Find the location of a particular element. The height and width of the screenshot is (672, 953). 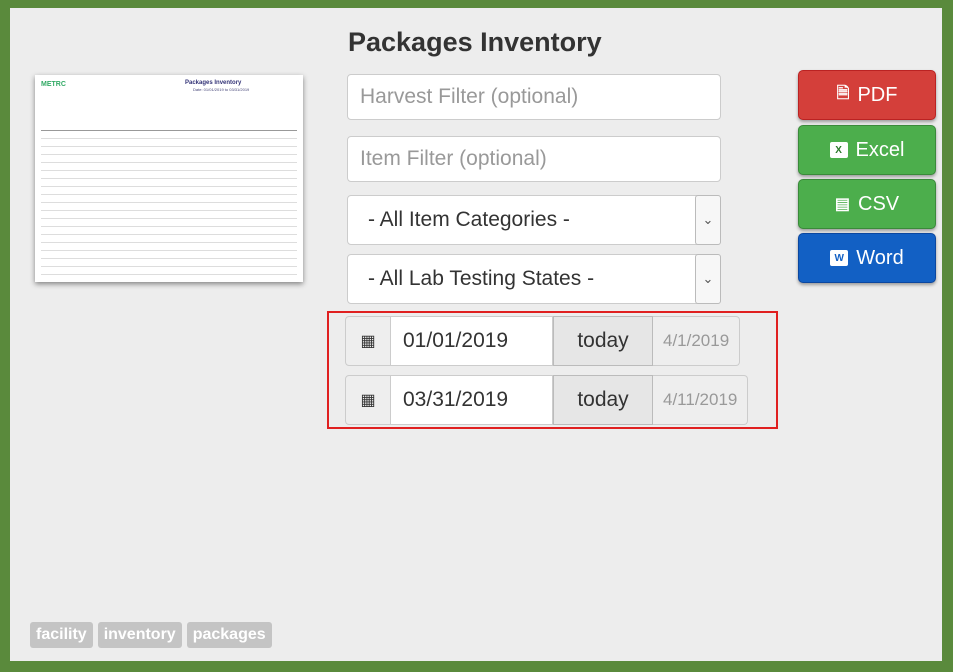

word-label: Word is located at coordinates (880, 257).